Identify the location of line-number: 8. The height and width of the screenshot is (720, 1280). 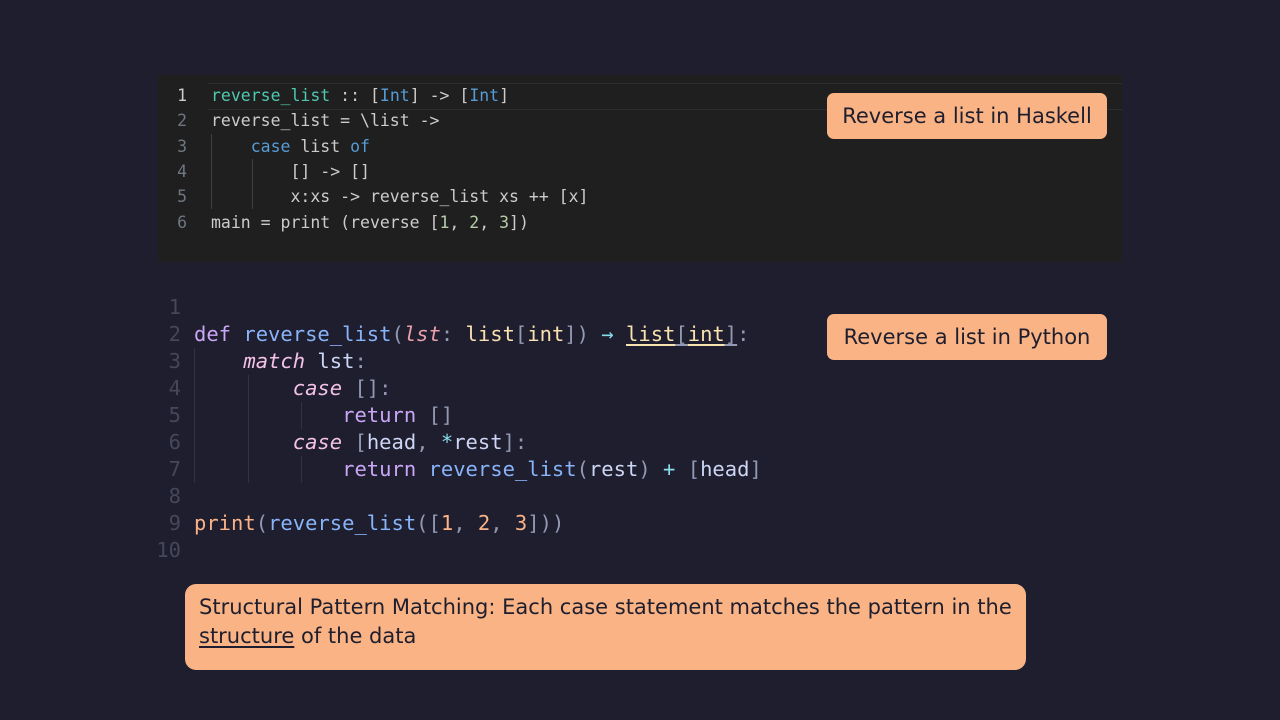
(174, 496).